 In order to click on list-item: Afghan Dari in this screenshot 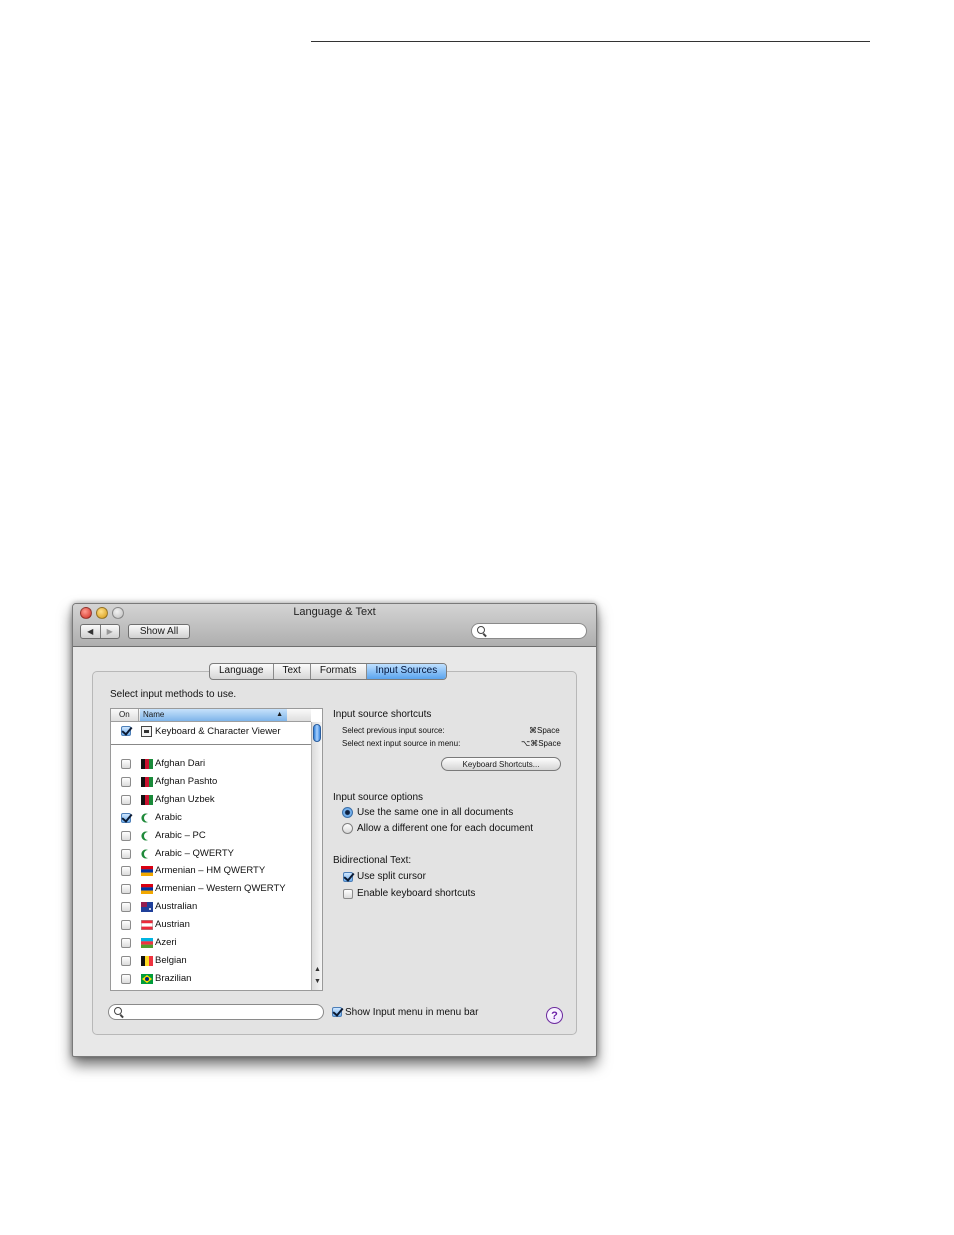, I will do `click(211, 764)`.